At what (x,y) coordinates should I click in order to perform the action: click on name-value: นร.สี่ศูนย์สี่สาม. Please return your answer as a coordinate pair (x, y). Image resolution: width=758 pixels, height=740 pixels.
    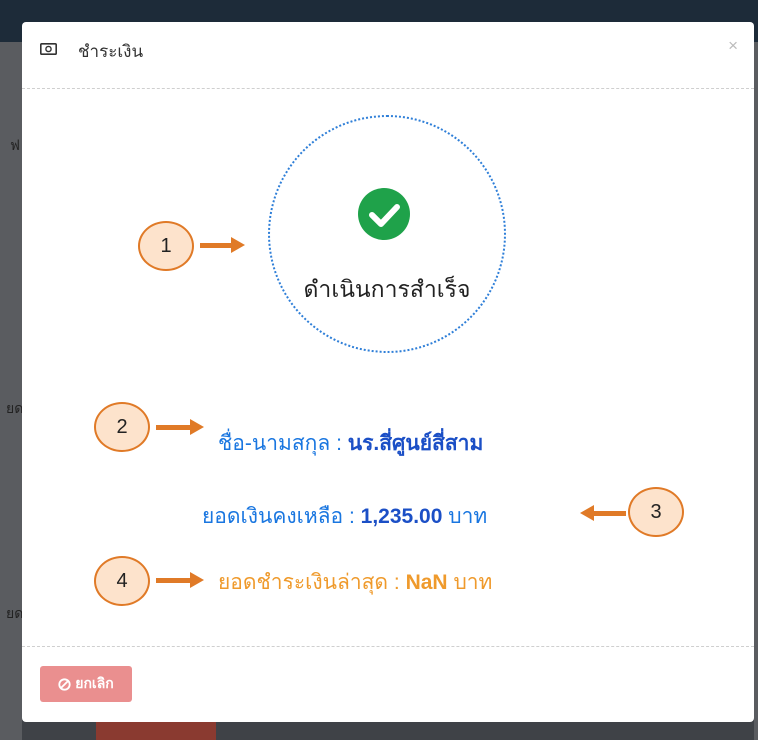
    Looking at the image, I should click on (415, 443).